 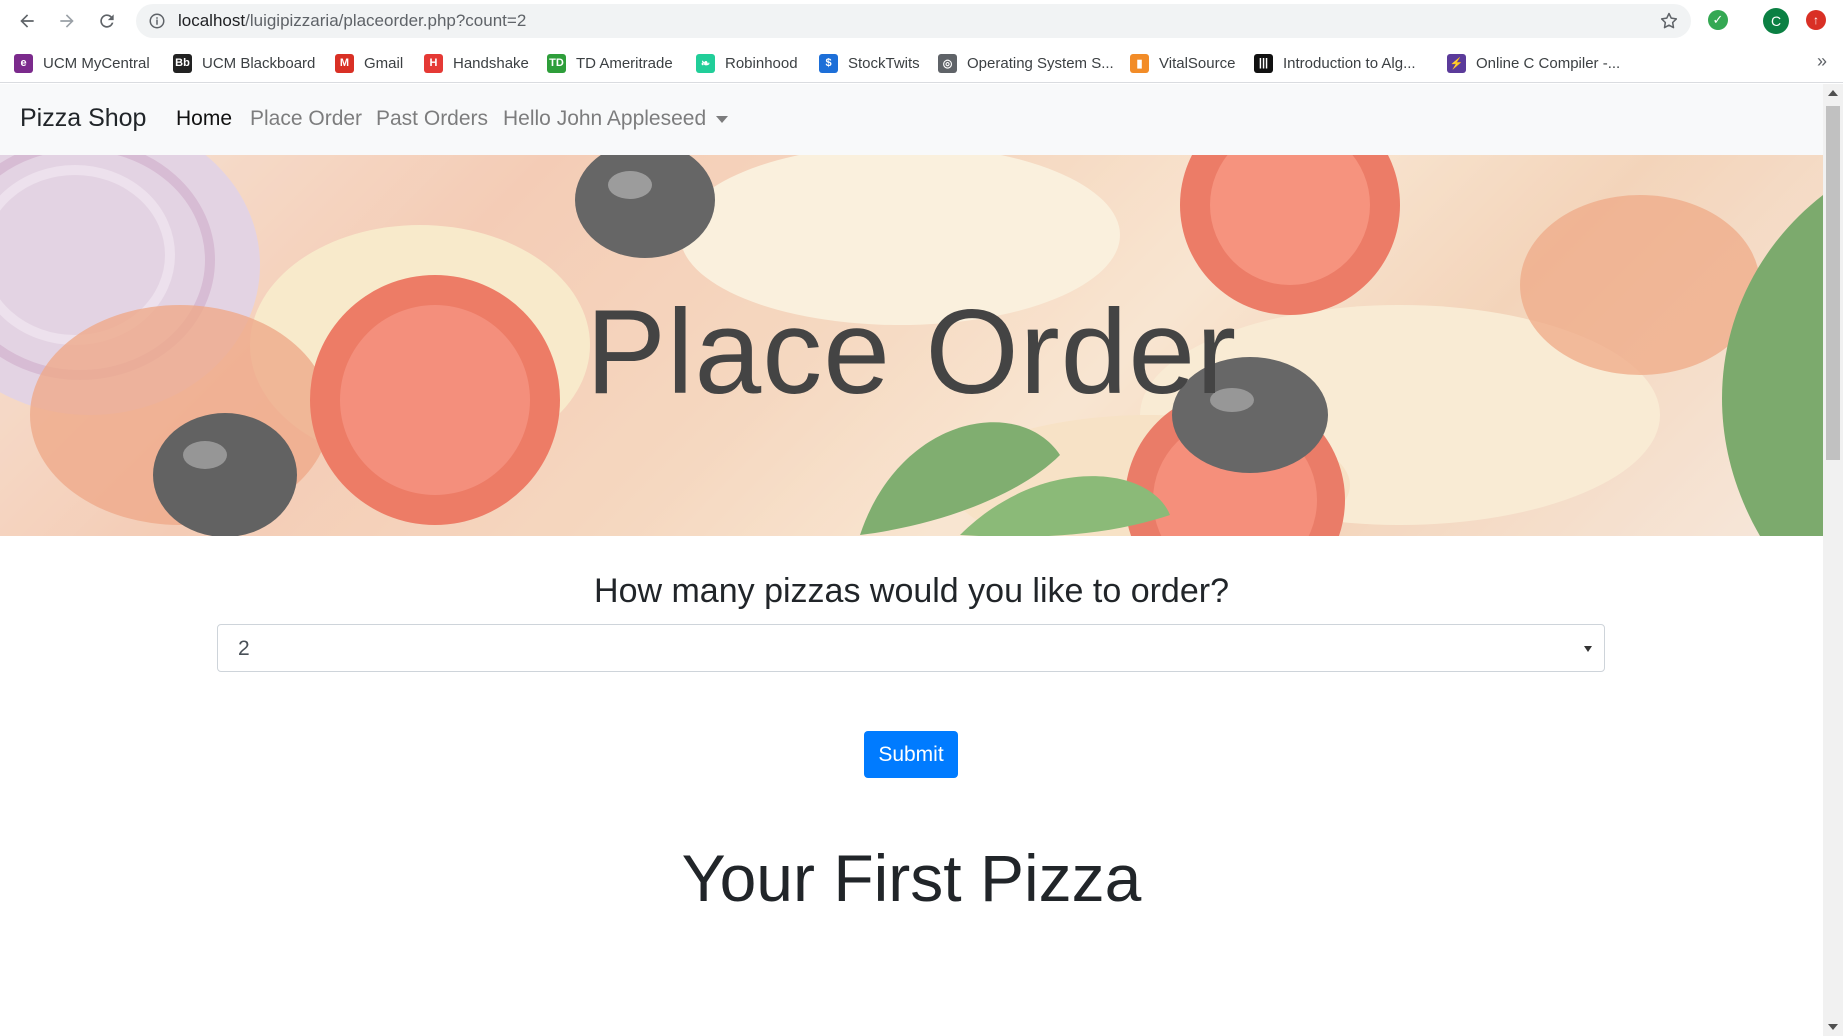 What do you see at coordinates (432, 119) in the screenshot?
I see `nav-link-past-orders: Past Orders` at bounding box center [432, 119].